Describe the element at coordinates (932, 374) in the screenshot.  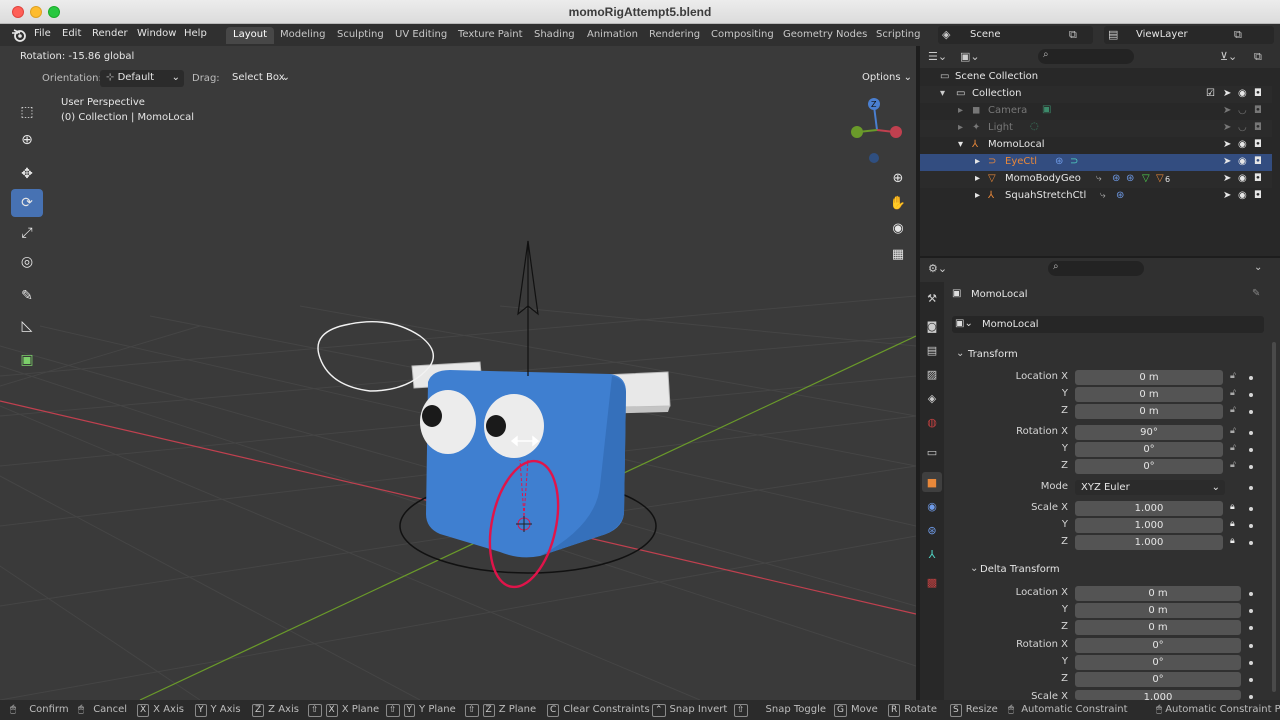
I see `tab-view-layer: ▨` at that location.